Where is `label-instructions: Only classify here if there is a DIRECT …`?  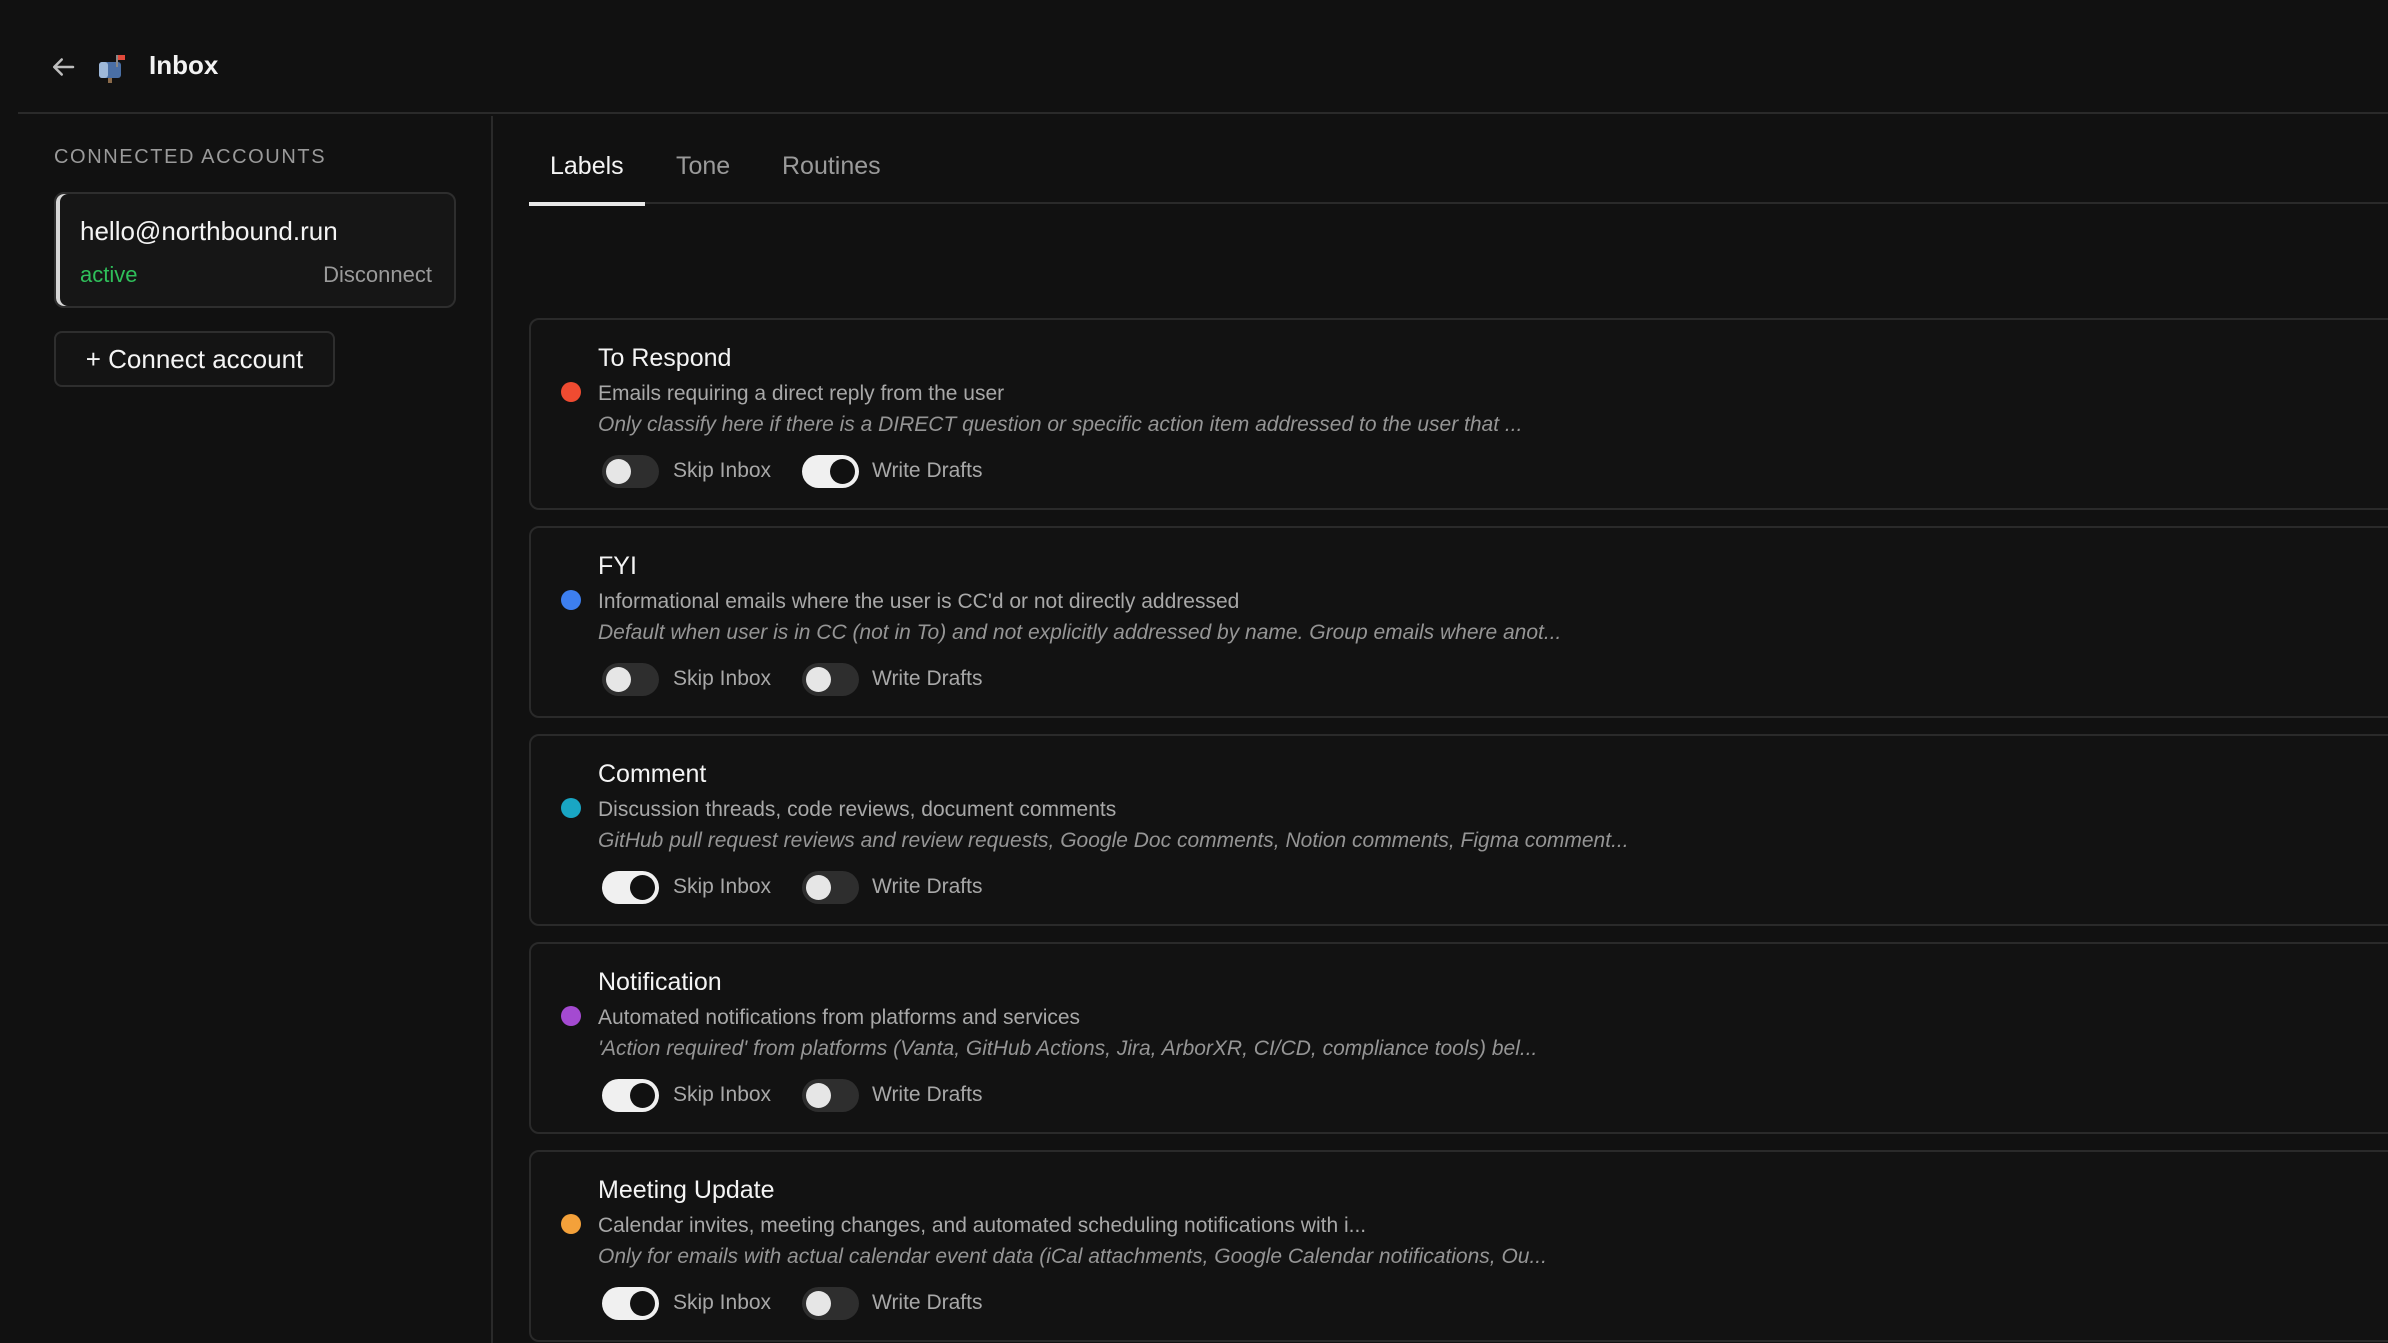 label-instructions: Only classify here if there is a DIRECT … is located at coordinates (1060, 424).